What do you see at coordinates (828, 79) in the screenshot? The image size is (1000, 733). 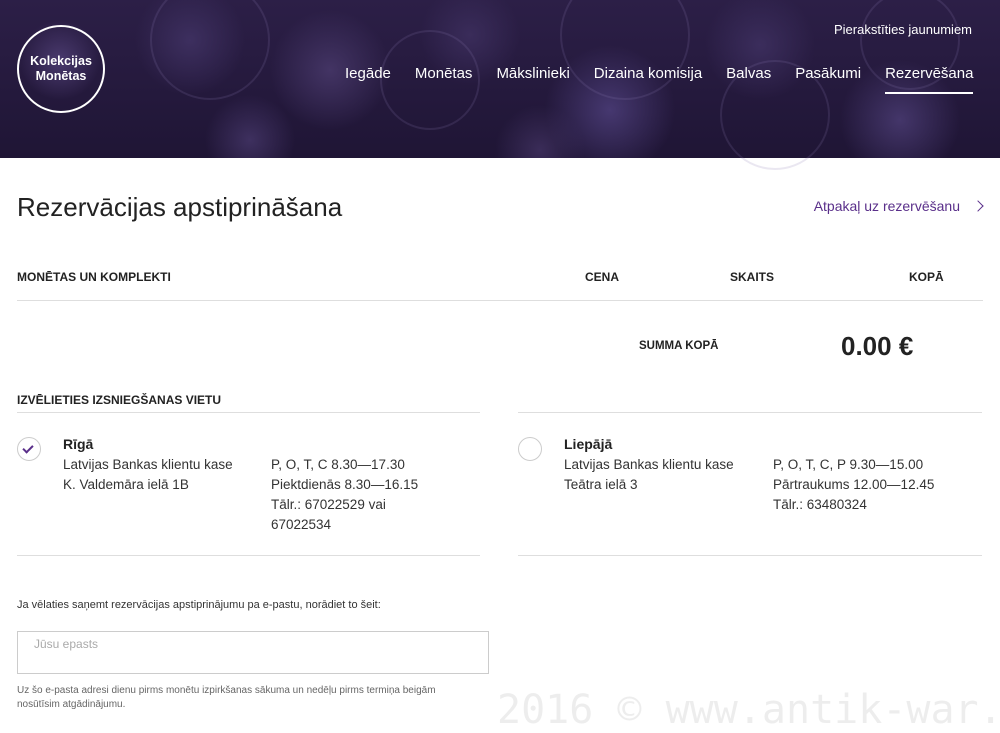 I see `nav-item-pasakumi: Pasākumi` at bounding box center [828, 79].